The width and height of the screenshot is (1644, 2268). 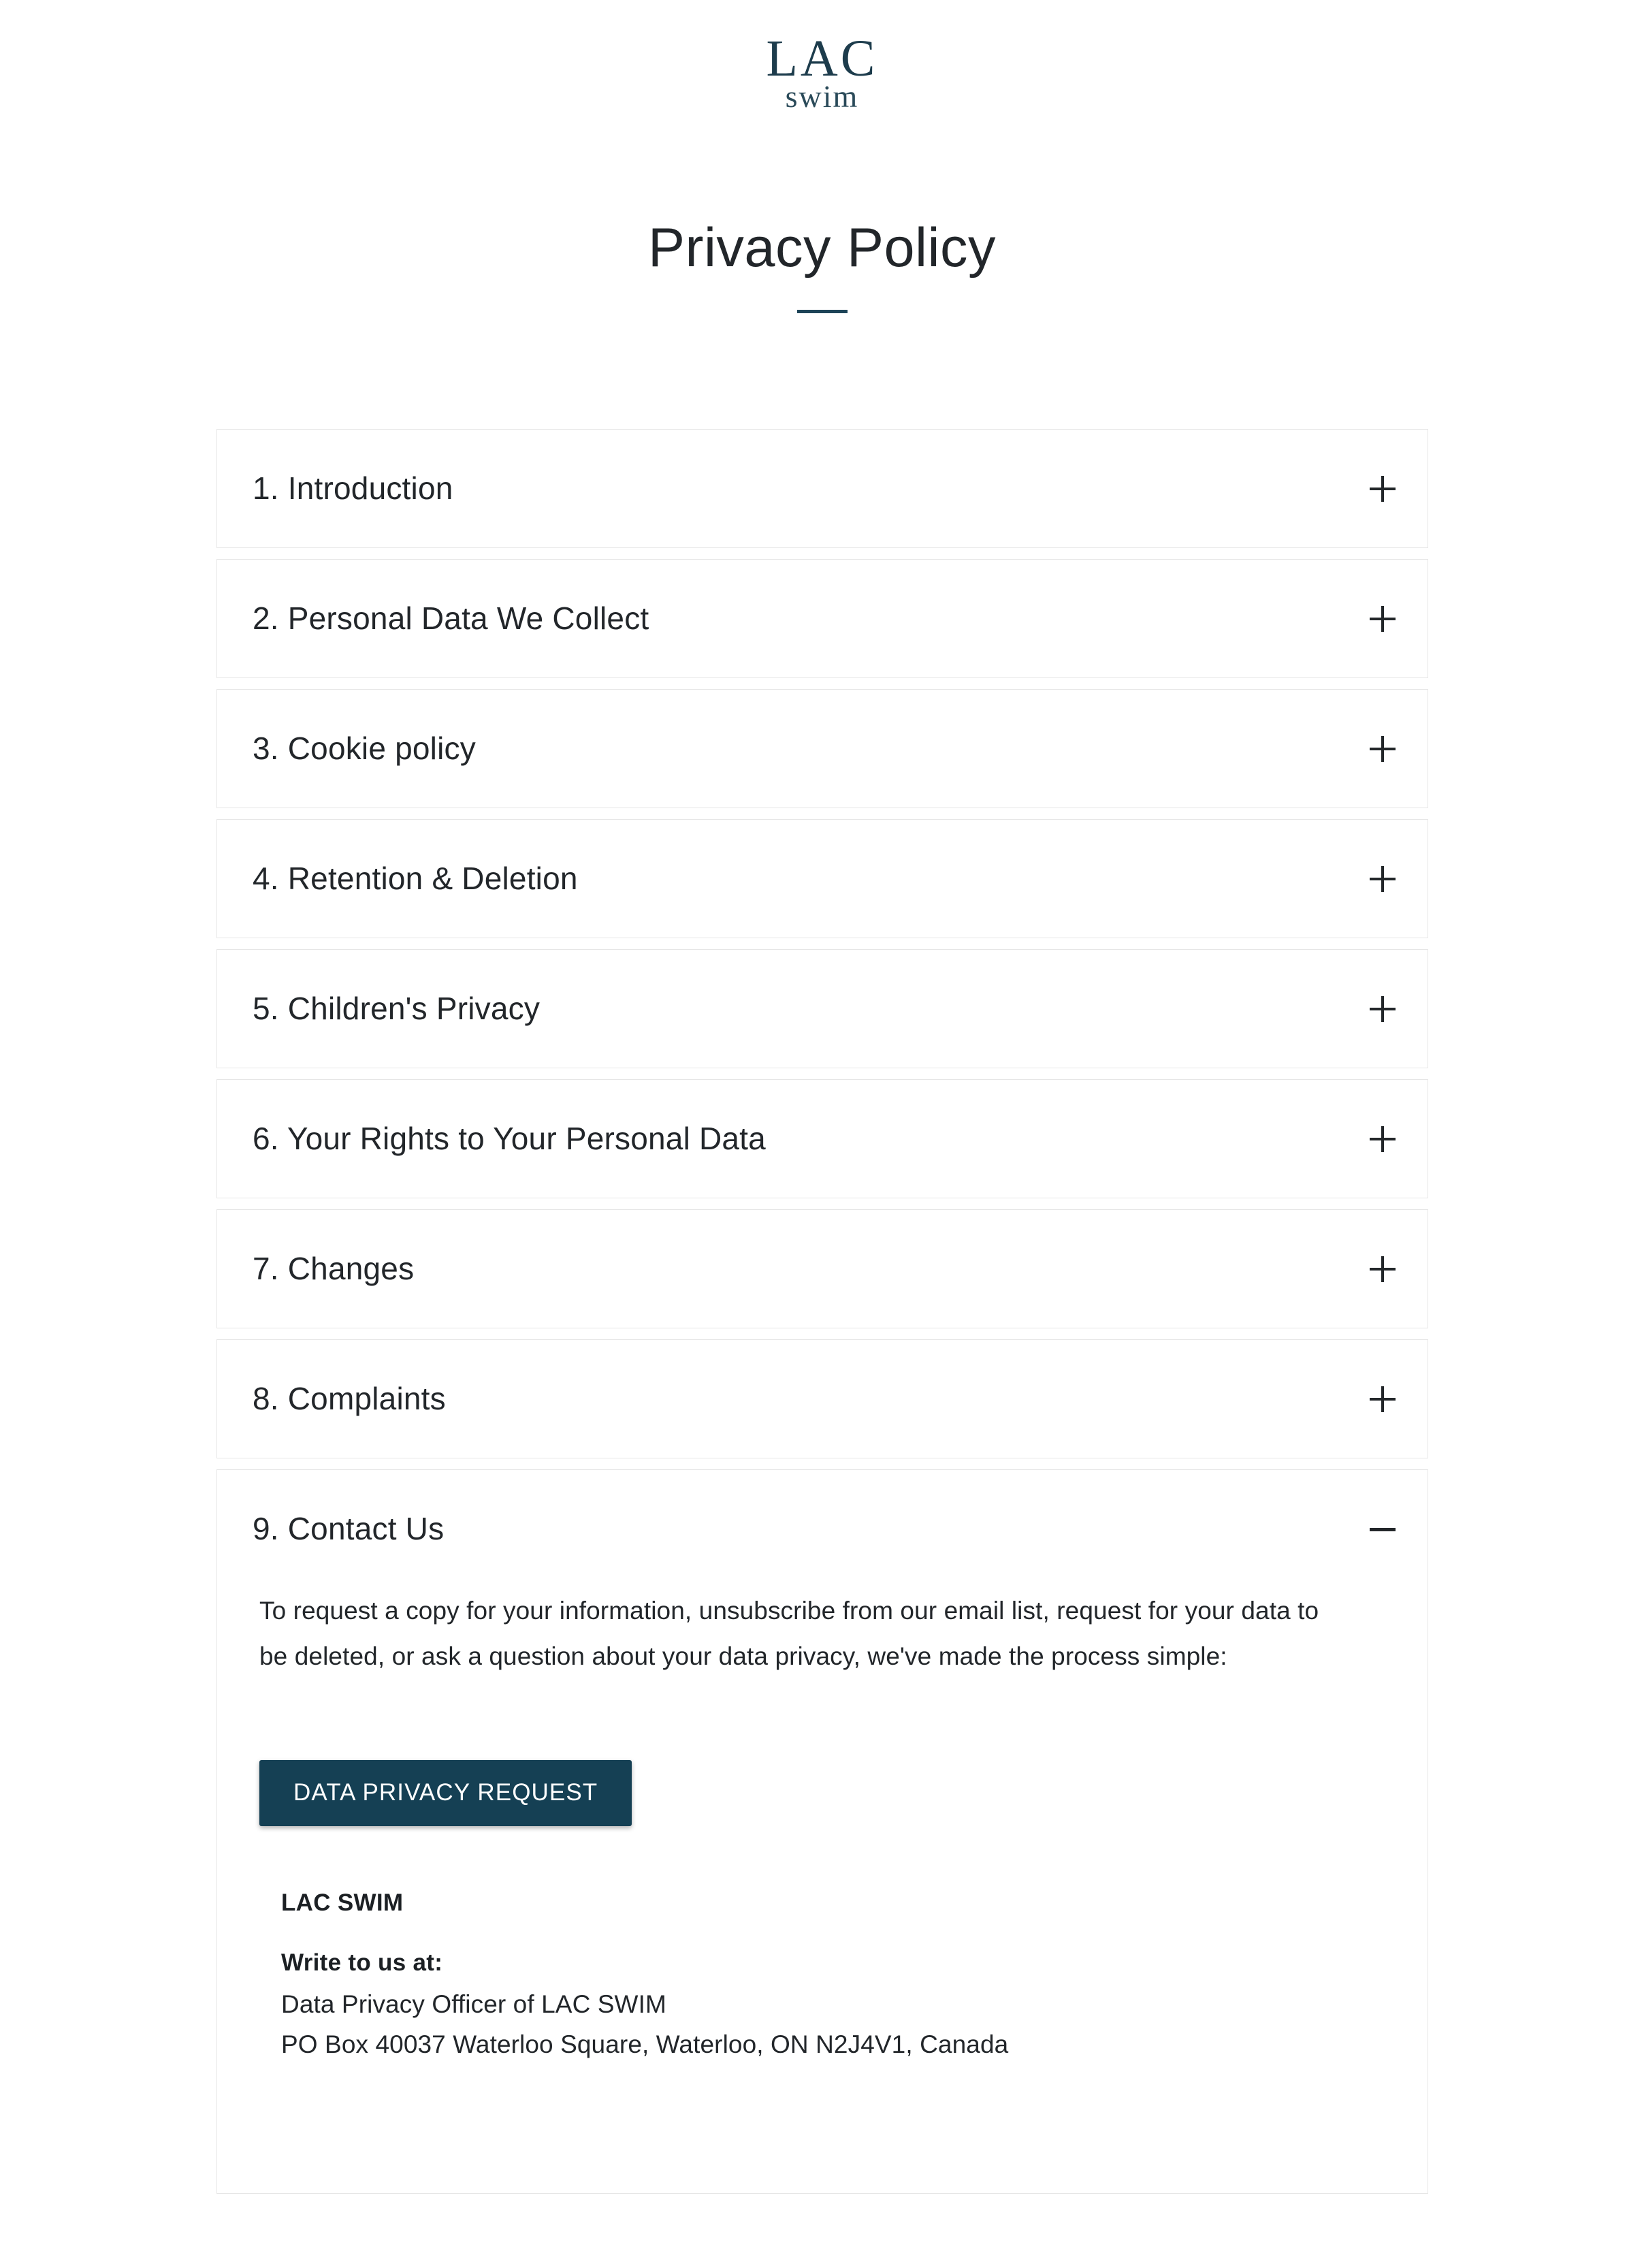 I want to click on accordion-header-changes: 7. Changes, so click(x=822, y=1269).